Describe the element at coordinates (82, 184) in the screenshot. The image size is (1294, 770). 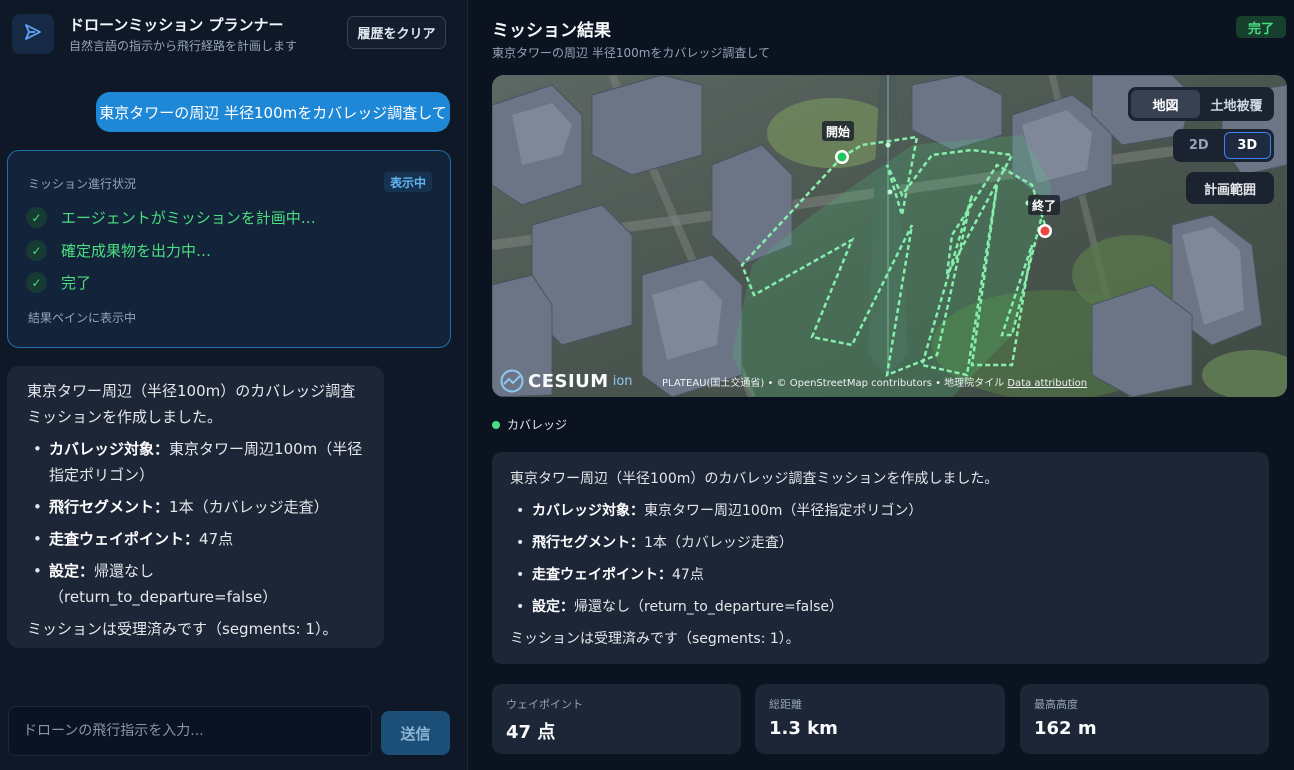
I see `progress-title: ミッション進行状況` at that location.